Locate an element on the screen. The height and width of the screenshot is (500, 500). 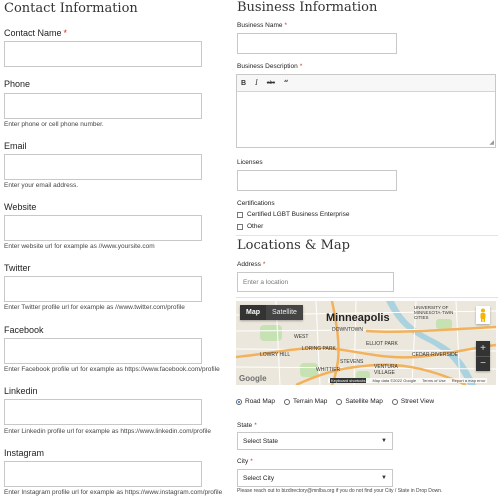
resize-handle-icon: ◢ is located at coordinates (491, 142).